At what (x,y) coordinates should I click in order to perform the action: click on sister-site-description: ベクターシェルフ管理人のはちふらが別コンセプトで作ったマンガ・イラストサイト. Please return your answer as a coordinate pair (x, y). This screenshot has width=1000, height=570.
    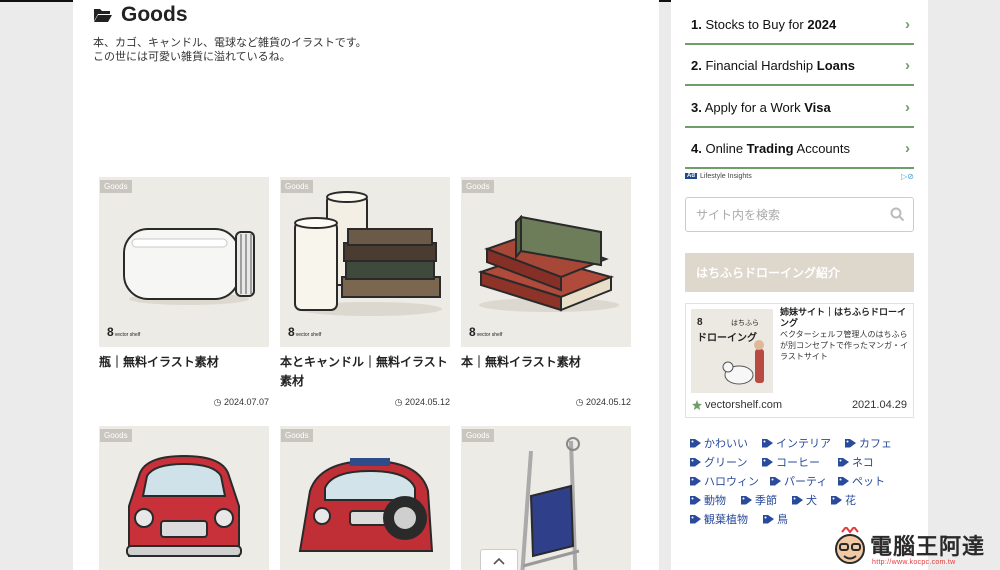
    Looking at the image, I should click on (844, 345).